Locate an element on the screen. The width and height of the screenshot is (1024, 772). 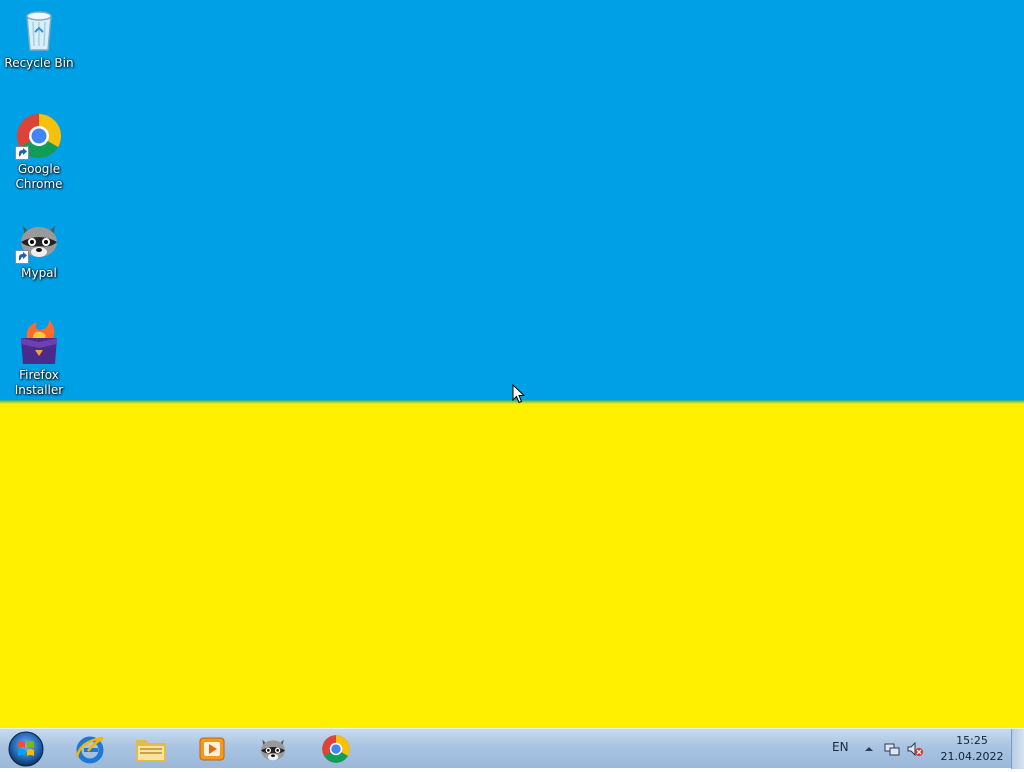
start-button is located at coordinates (26, 749).